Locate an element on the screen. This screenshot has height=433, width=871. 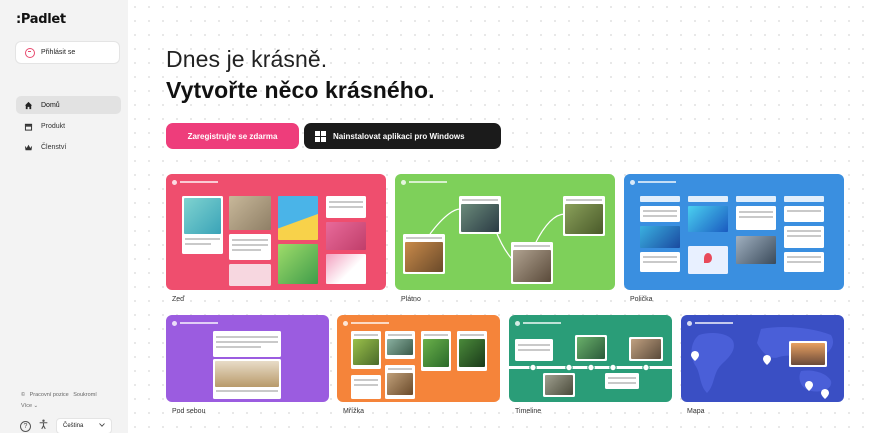
template-card-timeline is located at coordinates (590, 358).